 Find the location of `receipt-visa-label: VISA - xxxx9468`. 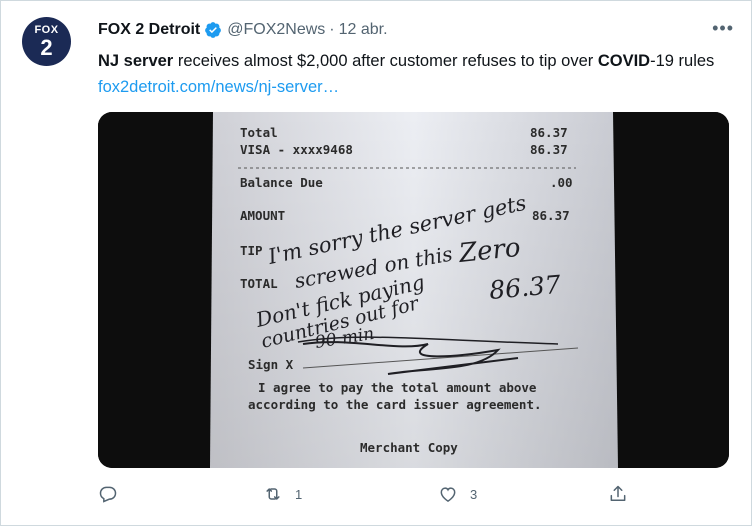

receipt-visa-label: VISA - xxxx9468 is located at coordinates (296, 149).